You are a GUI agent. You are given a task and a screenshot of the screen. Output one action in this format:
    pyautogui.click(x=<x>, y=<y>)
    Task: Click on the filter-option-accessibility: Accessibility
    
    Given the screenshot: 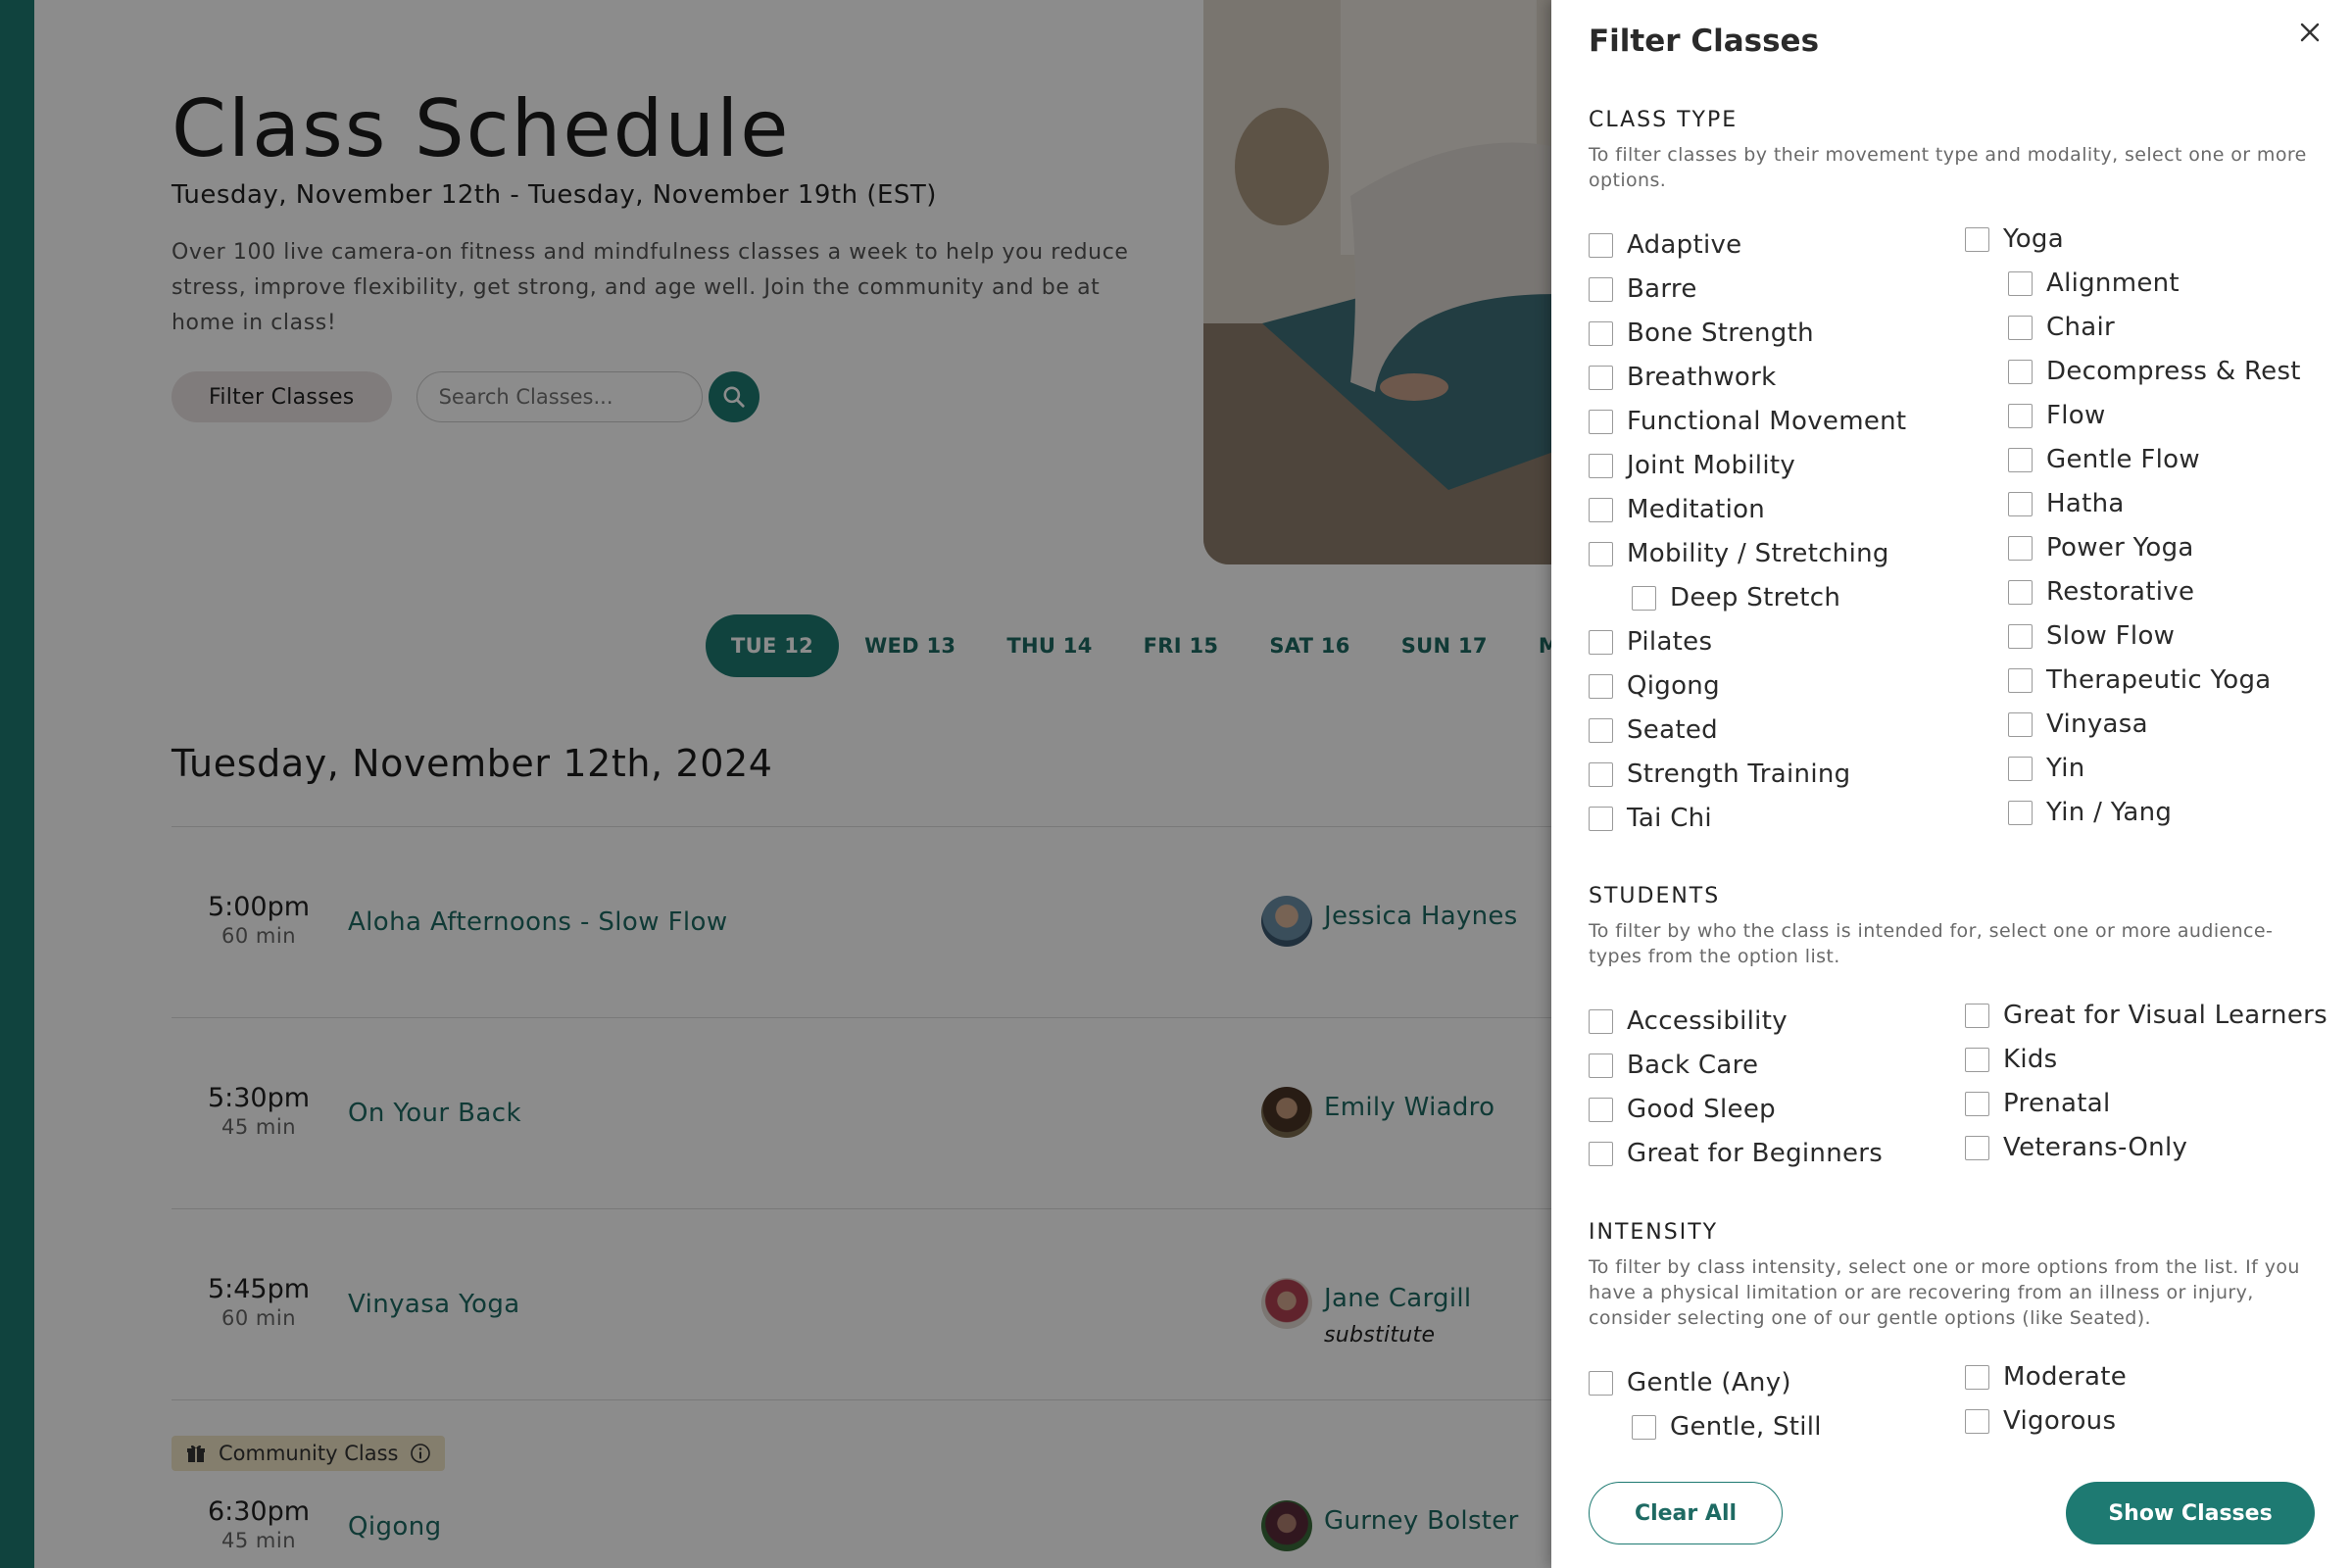 What is the action you would take?
    pyautogui.click(x=1688, y=1021)
    